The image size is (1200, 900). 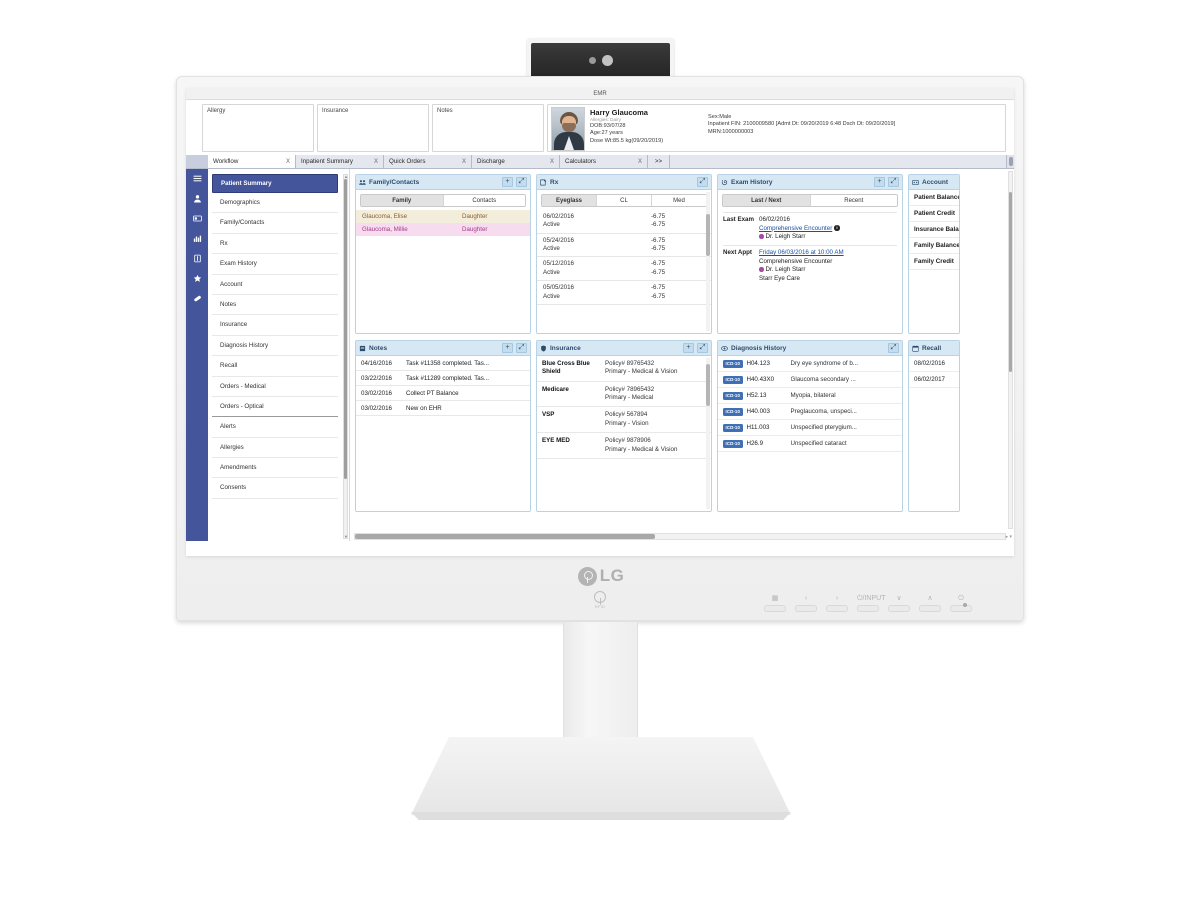 I want to click on table-row: 05/05/2016 Active -6.75 -6.75, so click(x=624, y=293).